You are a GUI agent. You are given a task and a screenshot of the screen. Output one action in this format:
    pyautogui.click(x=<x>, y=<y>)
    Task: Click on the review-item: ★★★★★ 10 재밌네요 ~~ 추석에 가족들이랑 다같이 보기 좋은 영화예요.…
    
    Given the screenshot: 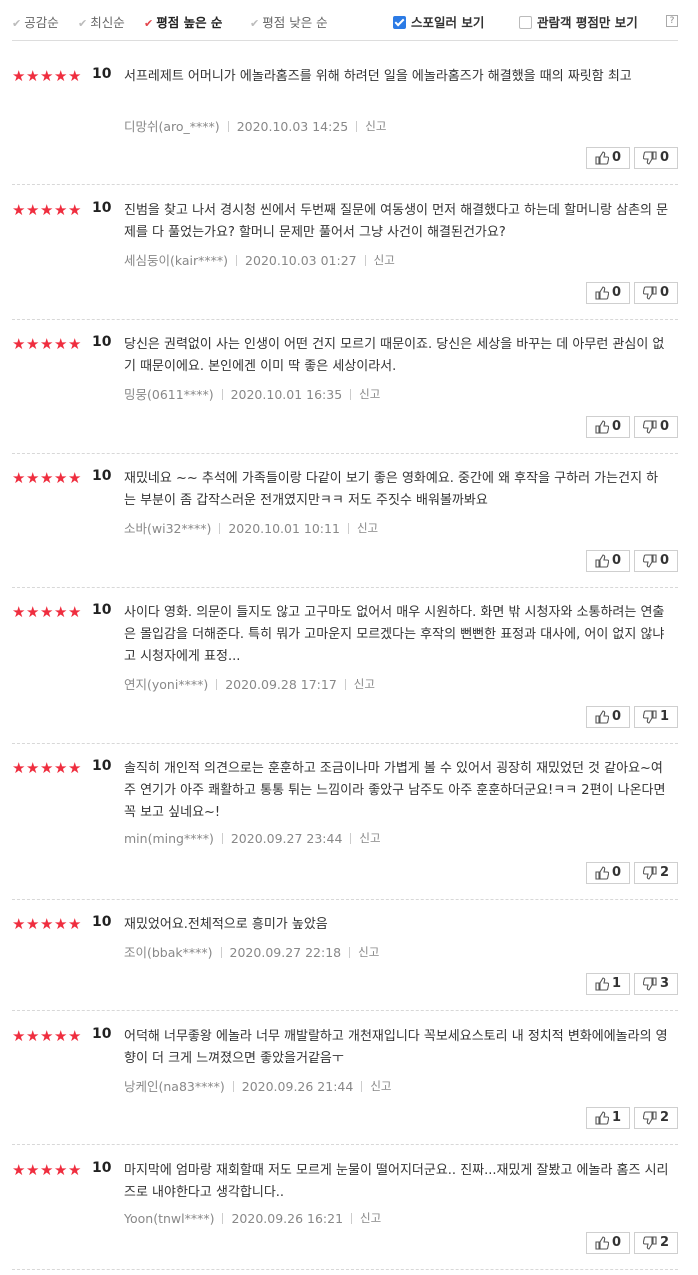 What is the action you would take?
    pyautogui.click(x=345, y=528)
    